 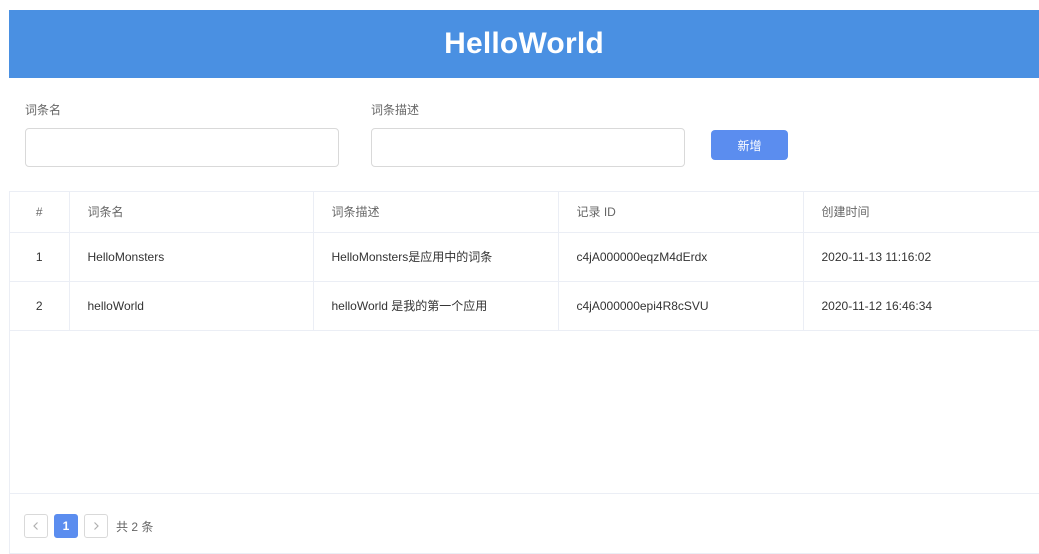 I want to click on row-created: 2020-11-13 11:16:02, so click(x=921, y=257).